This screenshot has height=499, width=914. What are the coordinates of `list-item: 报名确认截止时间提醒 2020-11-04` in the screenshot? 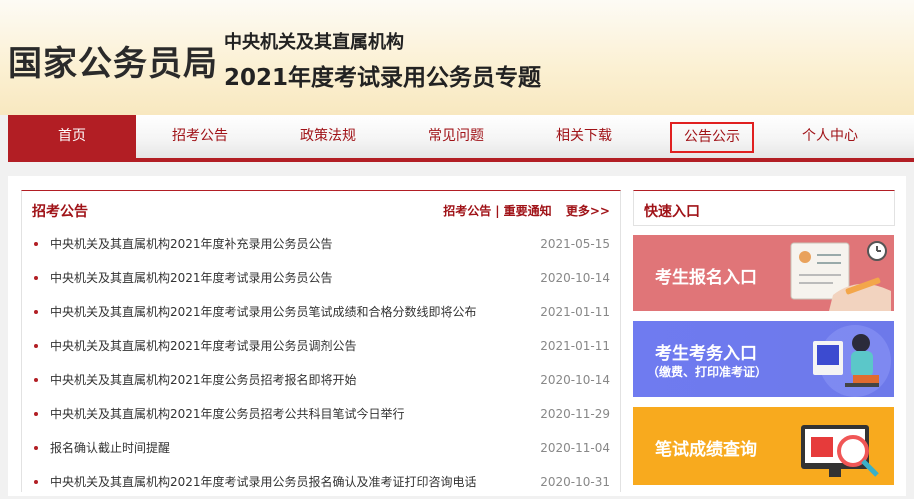 It's located at (321, 448).